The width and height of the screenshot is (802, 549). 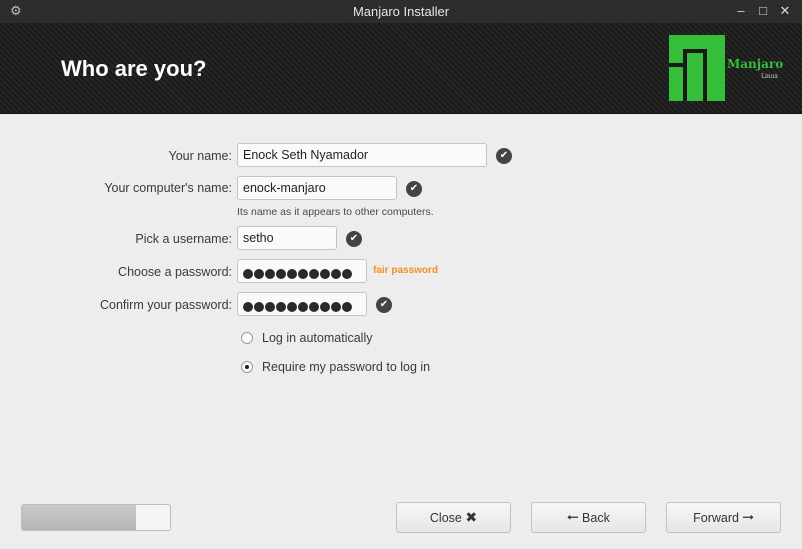 What do you see at coordinates (317, 338) in the screenshot?
I see `login-automatically-label: Log in automatically` at bounding box center [317, 338].